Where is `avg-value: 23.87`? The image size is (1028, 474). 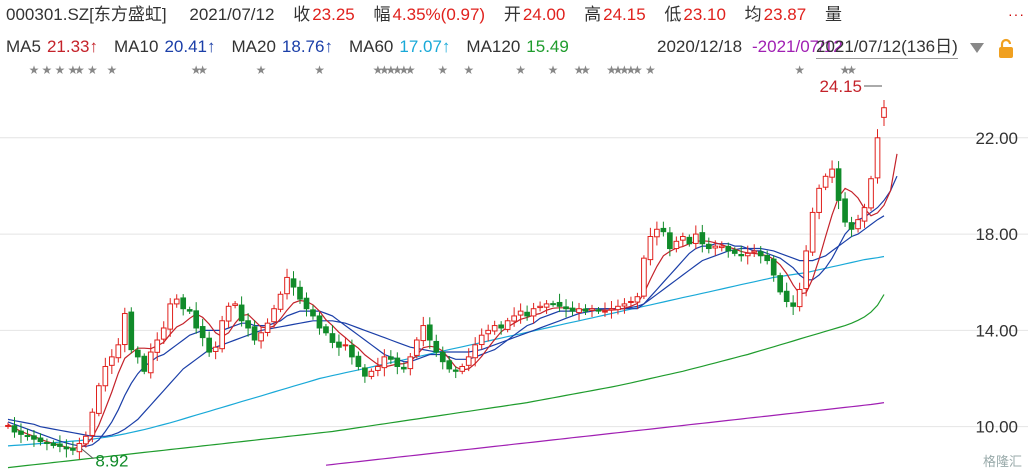
avg-value: 23.87 is located at coordinates (785, 14).